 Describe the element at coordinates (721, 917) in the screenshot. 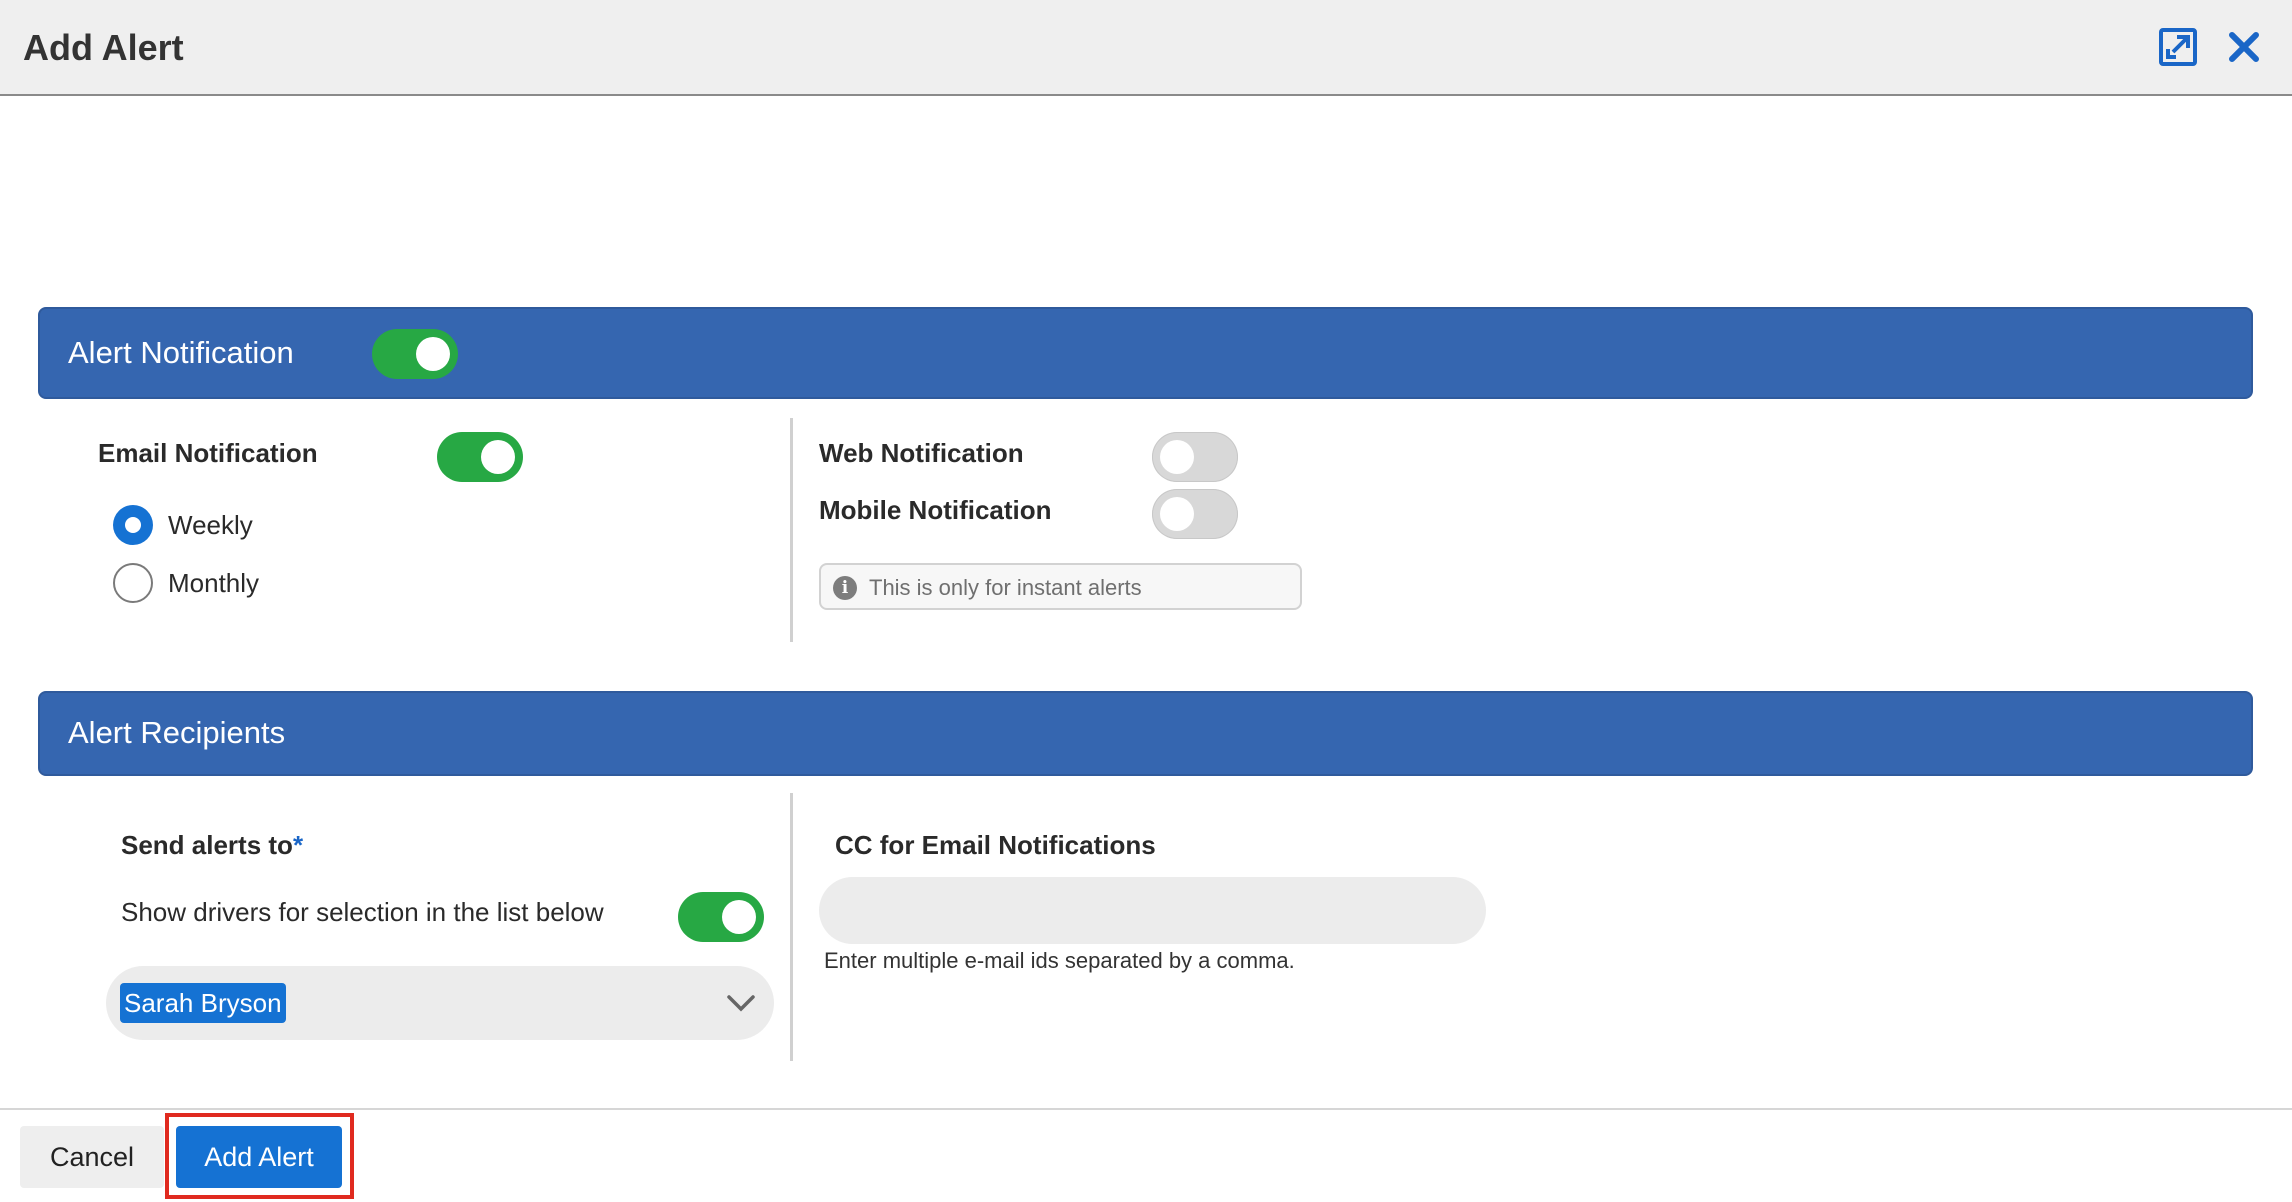

I see `show-drivers-toggle` at that location.